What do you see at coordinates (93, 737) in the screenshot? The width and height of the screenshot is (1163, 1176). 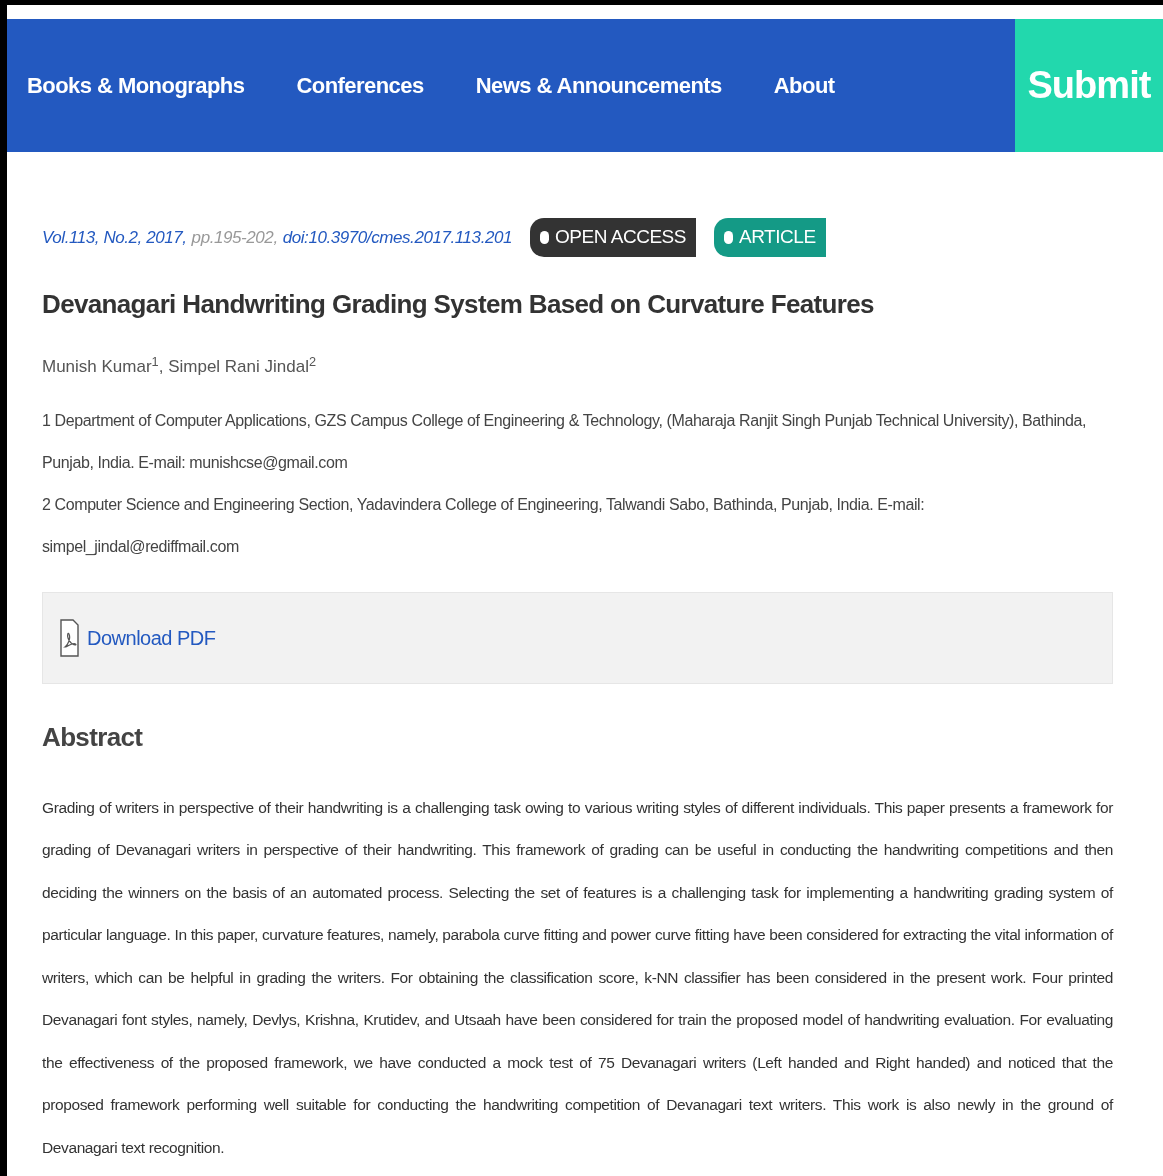 I see `abstract-heading: Abstract` at bounding box center [93, 737].